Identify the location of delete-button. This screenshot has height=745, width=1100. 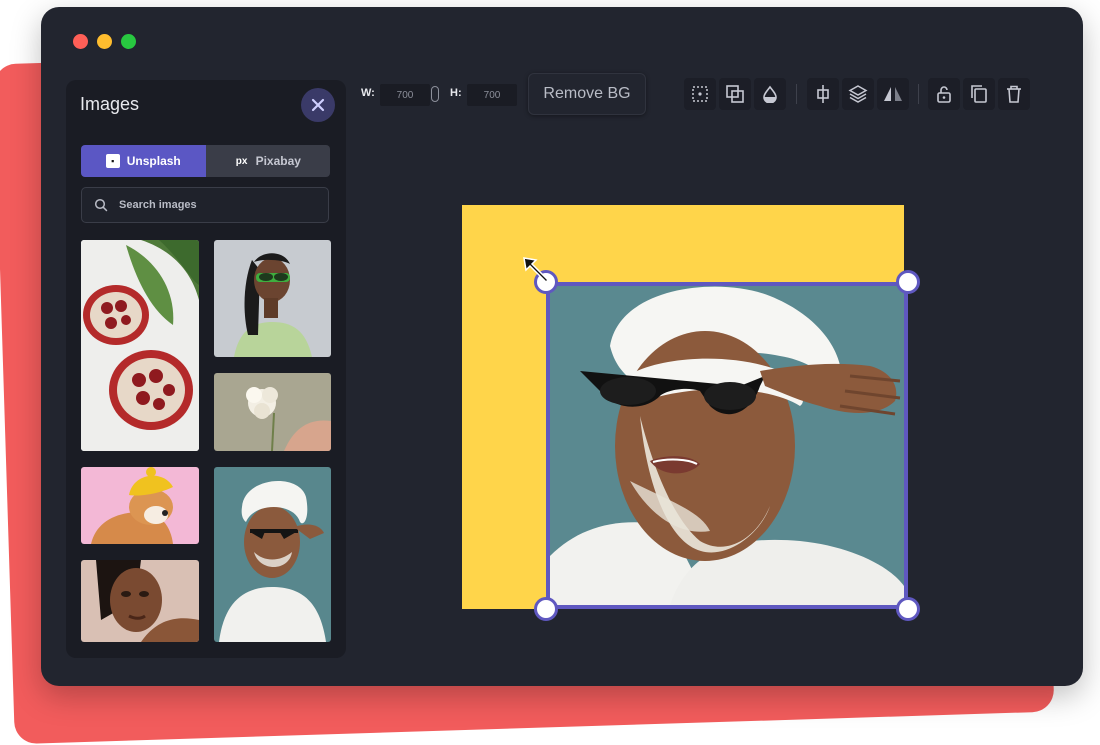
(1014, 94).